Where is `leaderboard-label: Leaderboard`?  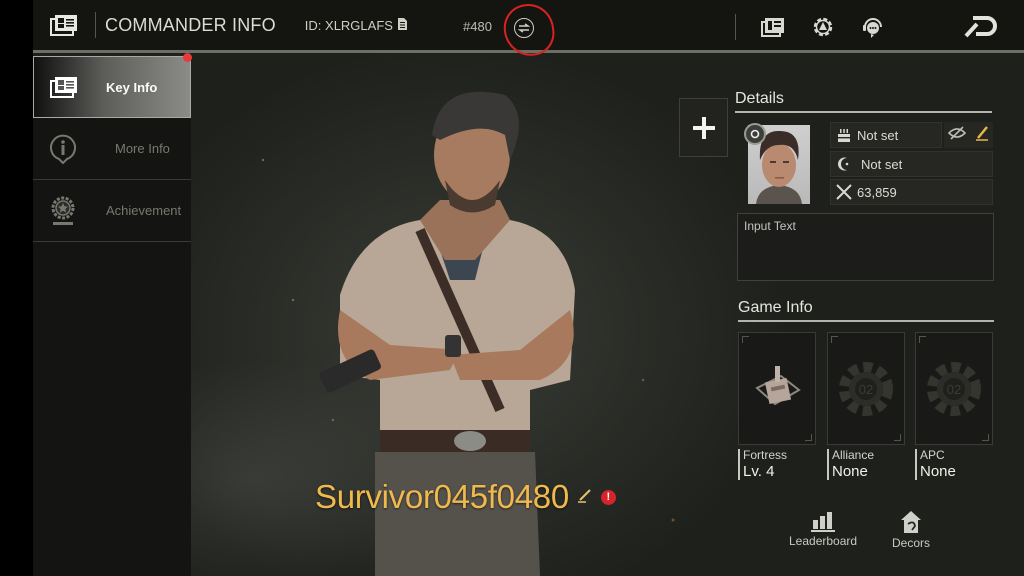
leaderboard-label: Leaderboard is located at coordinates (823, 541).